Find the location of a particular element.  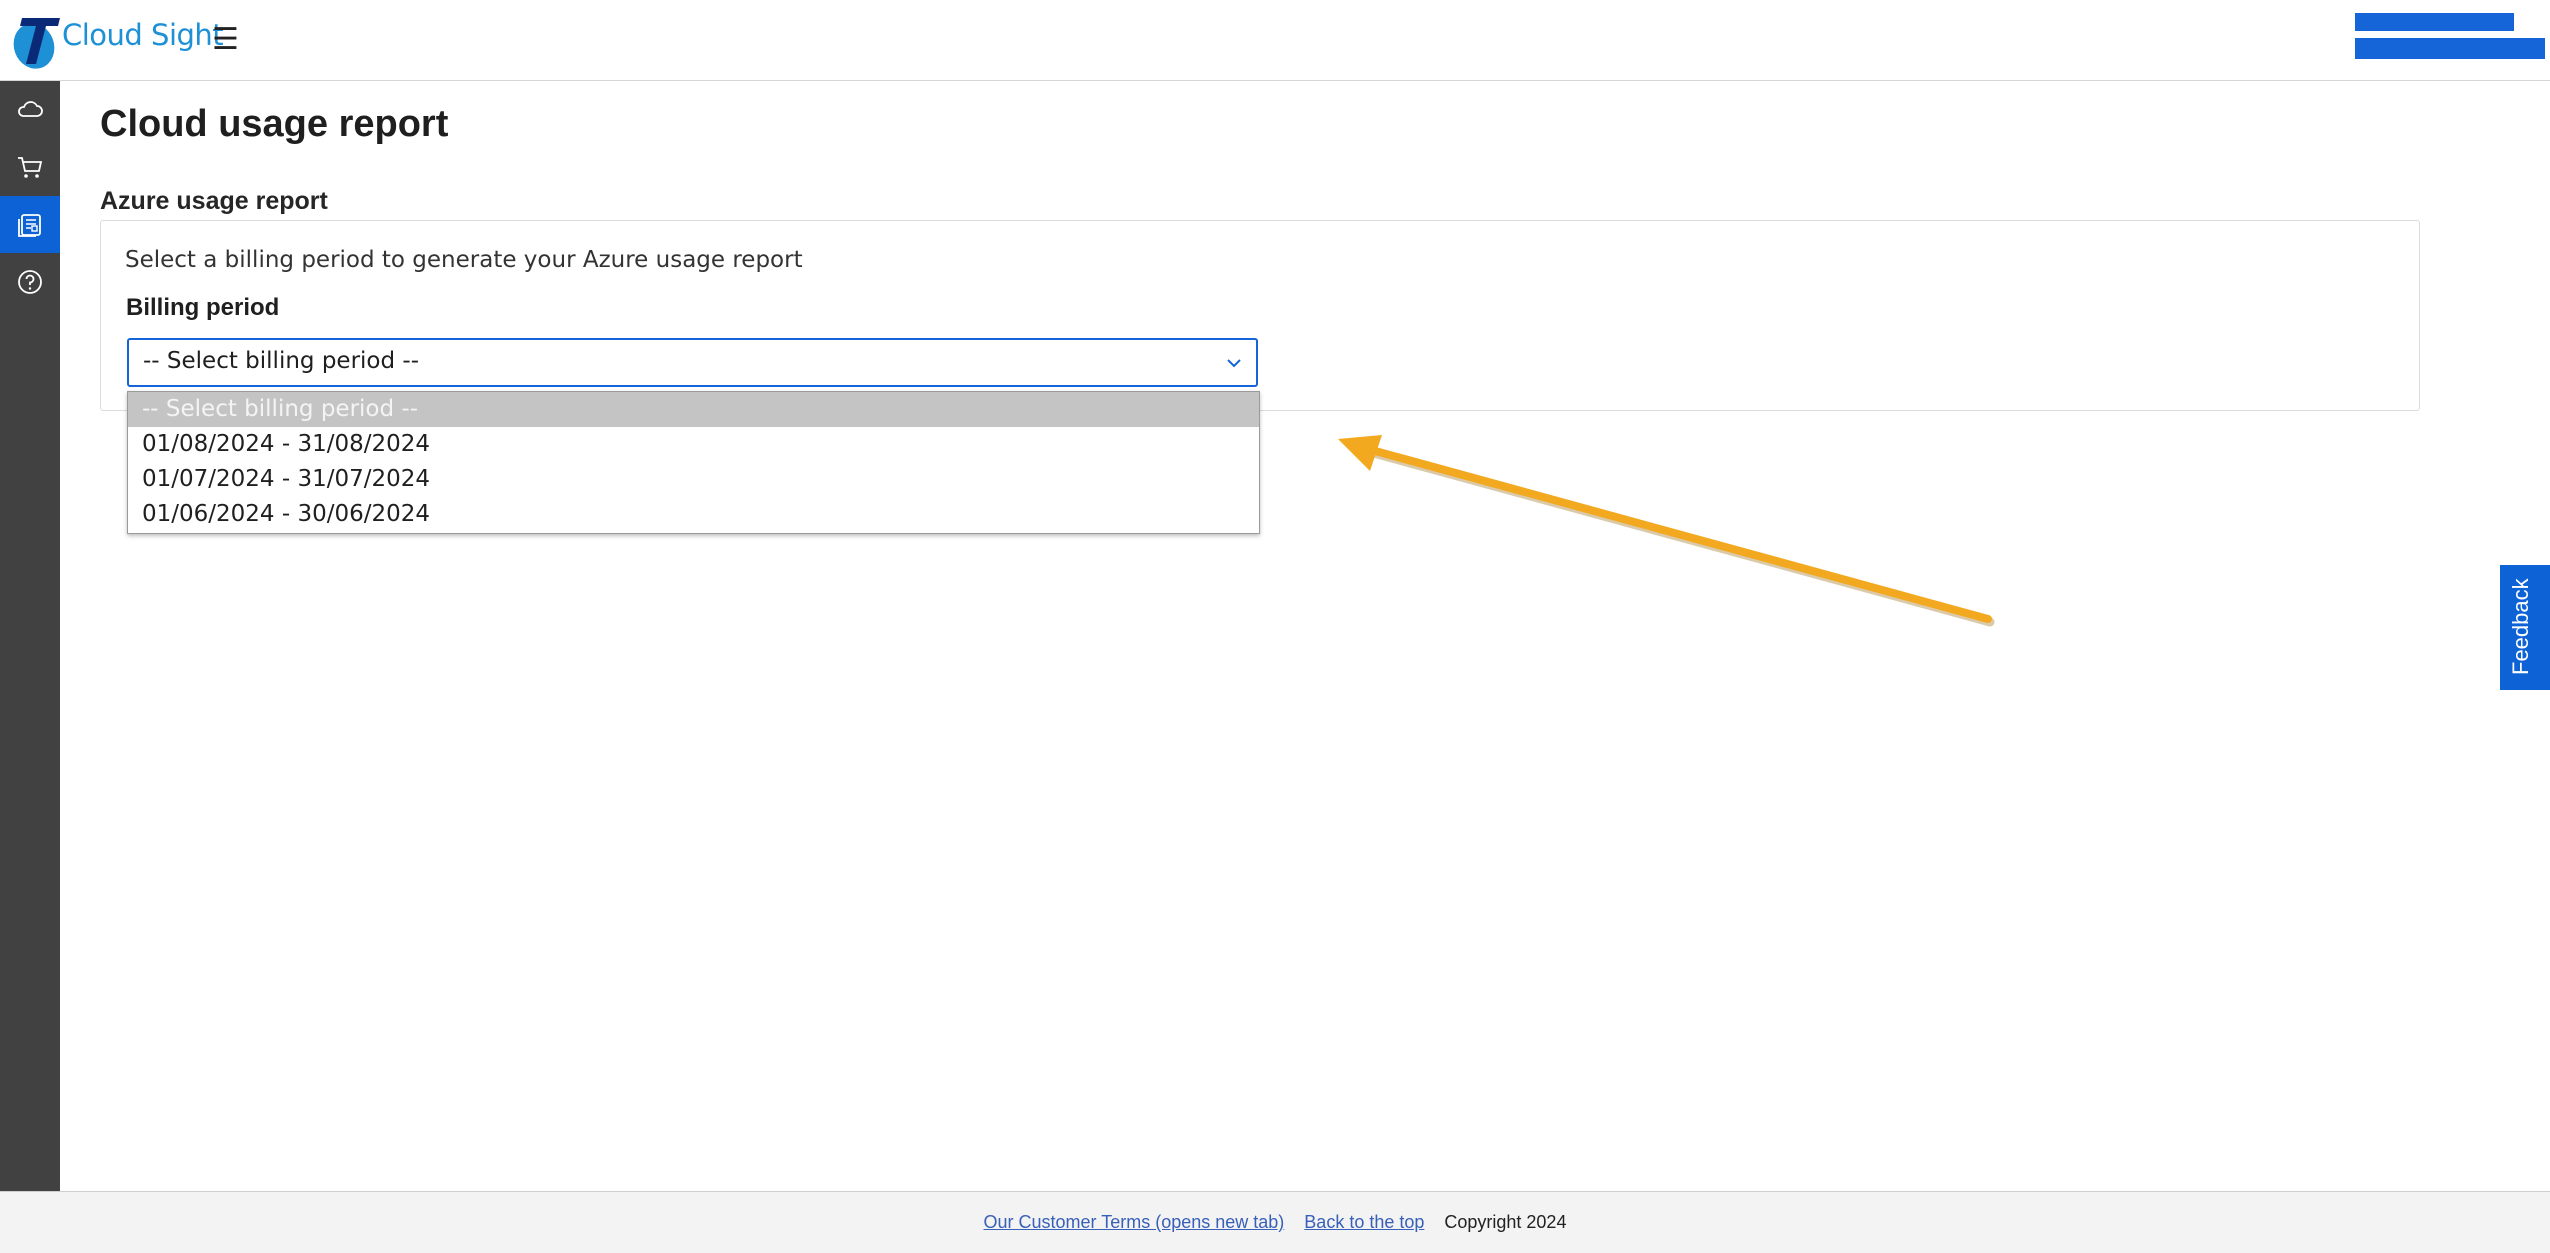

dropdown-option: -- Select billing period -- is located at coordinates (693, 409).